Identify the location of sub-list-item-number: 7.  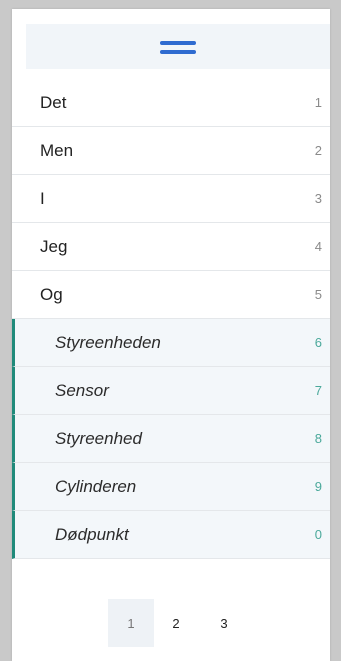
(318, 390).